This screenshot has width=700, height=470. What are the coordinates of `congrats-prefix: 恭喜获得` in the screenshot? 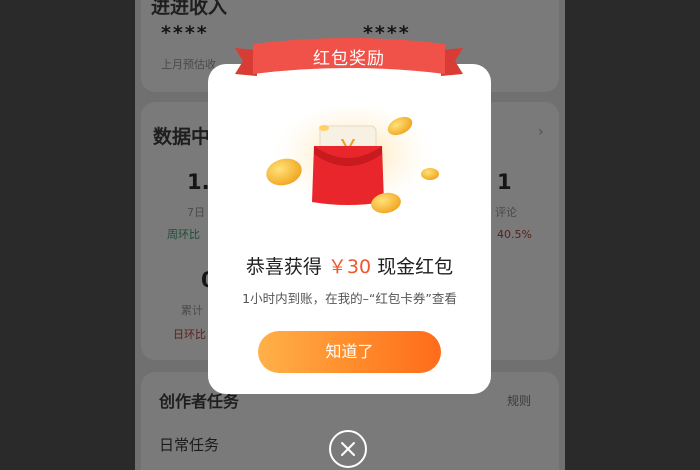 It's located at (283, 267).